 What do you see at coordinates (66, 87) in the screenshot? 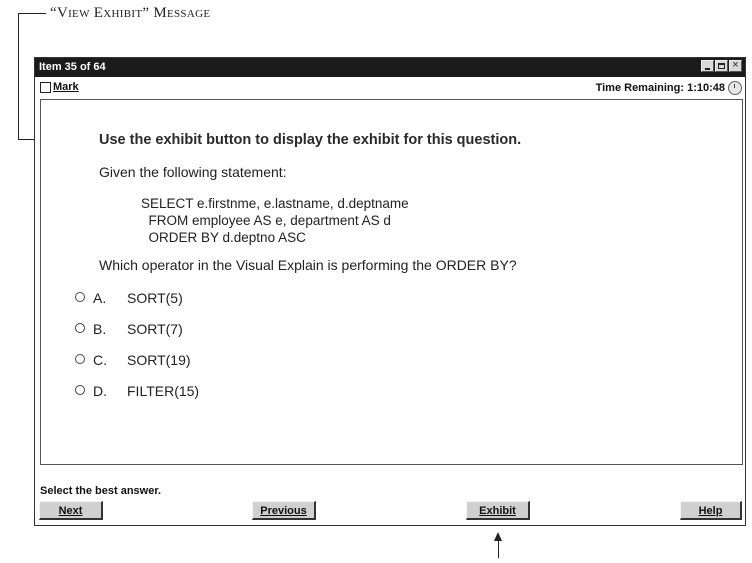
I see `mark-label: Mark` at bounding box center [66, 87].